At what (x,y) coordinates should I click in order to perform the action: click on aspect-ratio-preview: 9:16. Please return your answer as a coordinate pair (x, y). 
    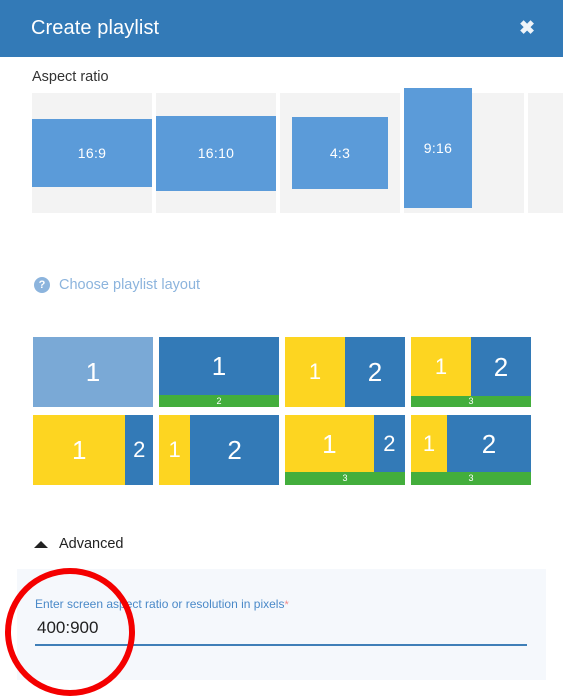
    Looking at the image, I should click on (438, 148).